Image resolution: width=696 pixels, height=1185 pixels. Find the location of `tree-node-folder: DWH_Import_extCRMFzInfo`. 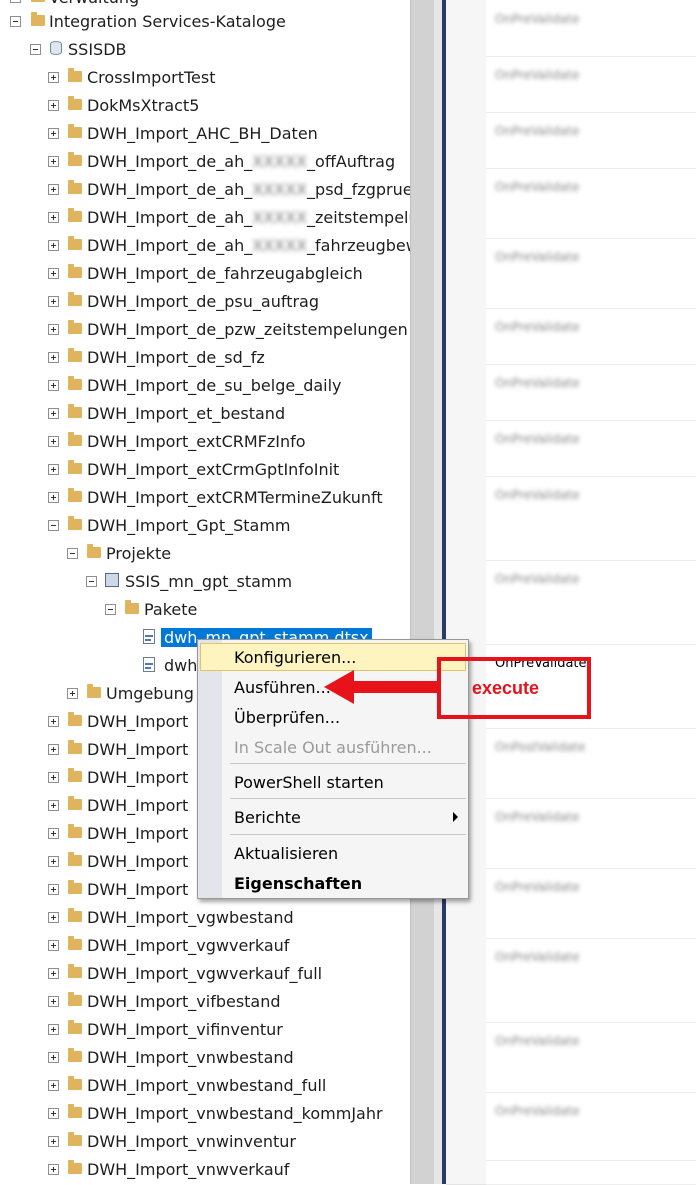

tree-node-folder: DWH_Import_extCRMFzInfo is located at coordinates (205, 442).